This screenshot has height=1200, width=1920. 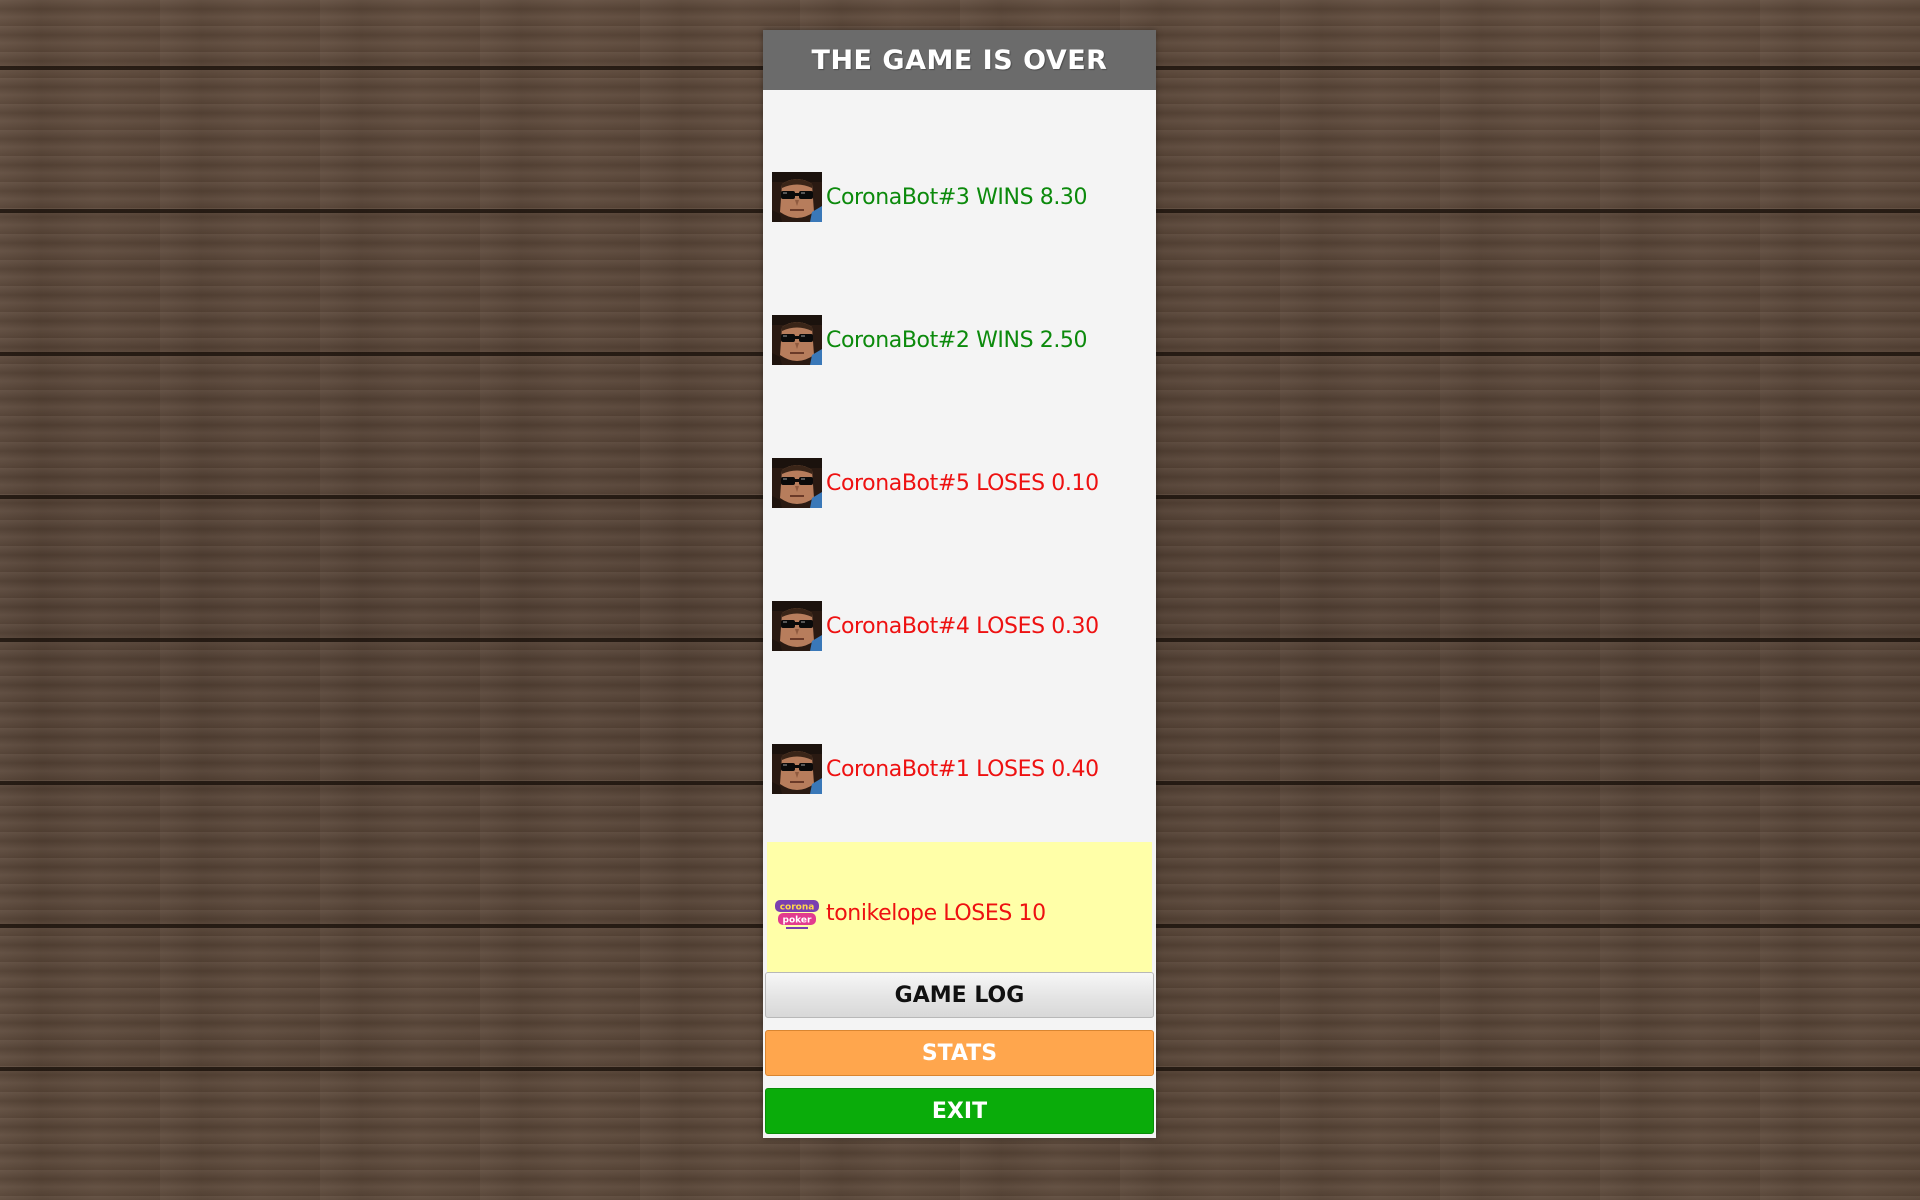 I want to click on result-row: CoronaBot#1 LOSES 0.40, so click(x=959, y=769).